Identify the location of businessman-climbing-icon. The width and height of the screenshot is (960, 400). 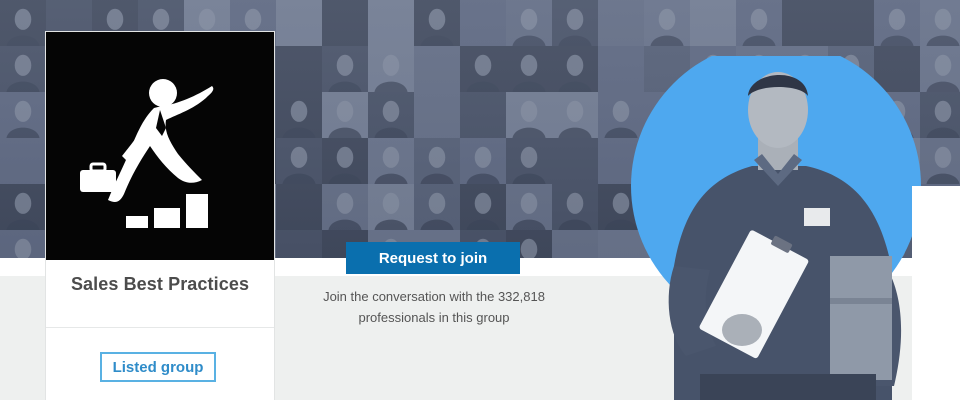
(147, 153).